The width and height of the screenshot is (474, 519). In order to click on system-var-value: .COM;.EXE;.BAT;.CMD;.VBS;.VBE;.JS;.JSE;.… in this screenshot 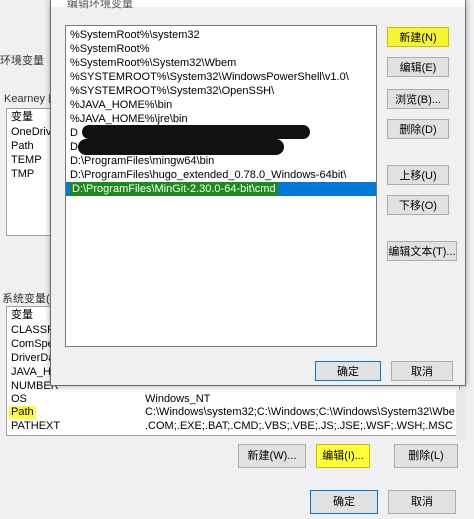, I will do `click(299, 426)`.